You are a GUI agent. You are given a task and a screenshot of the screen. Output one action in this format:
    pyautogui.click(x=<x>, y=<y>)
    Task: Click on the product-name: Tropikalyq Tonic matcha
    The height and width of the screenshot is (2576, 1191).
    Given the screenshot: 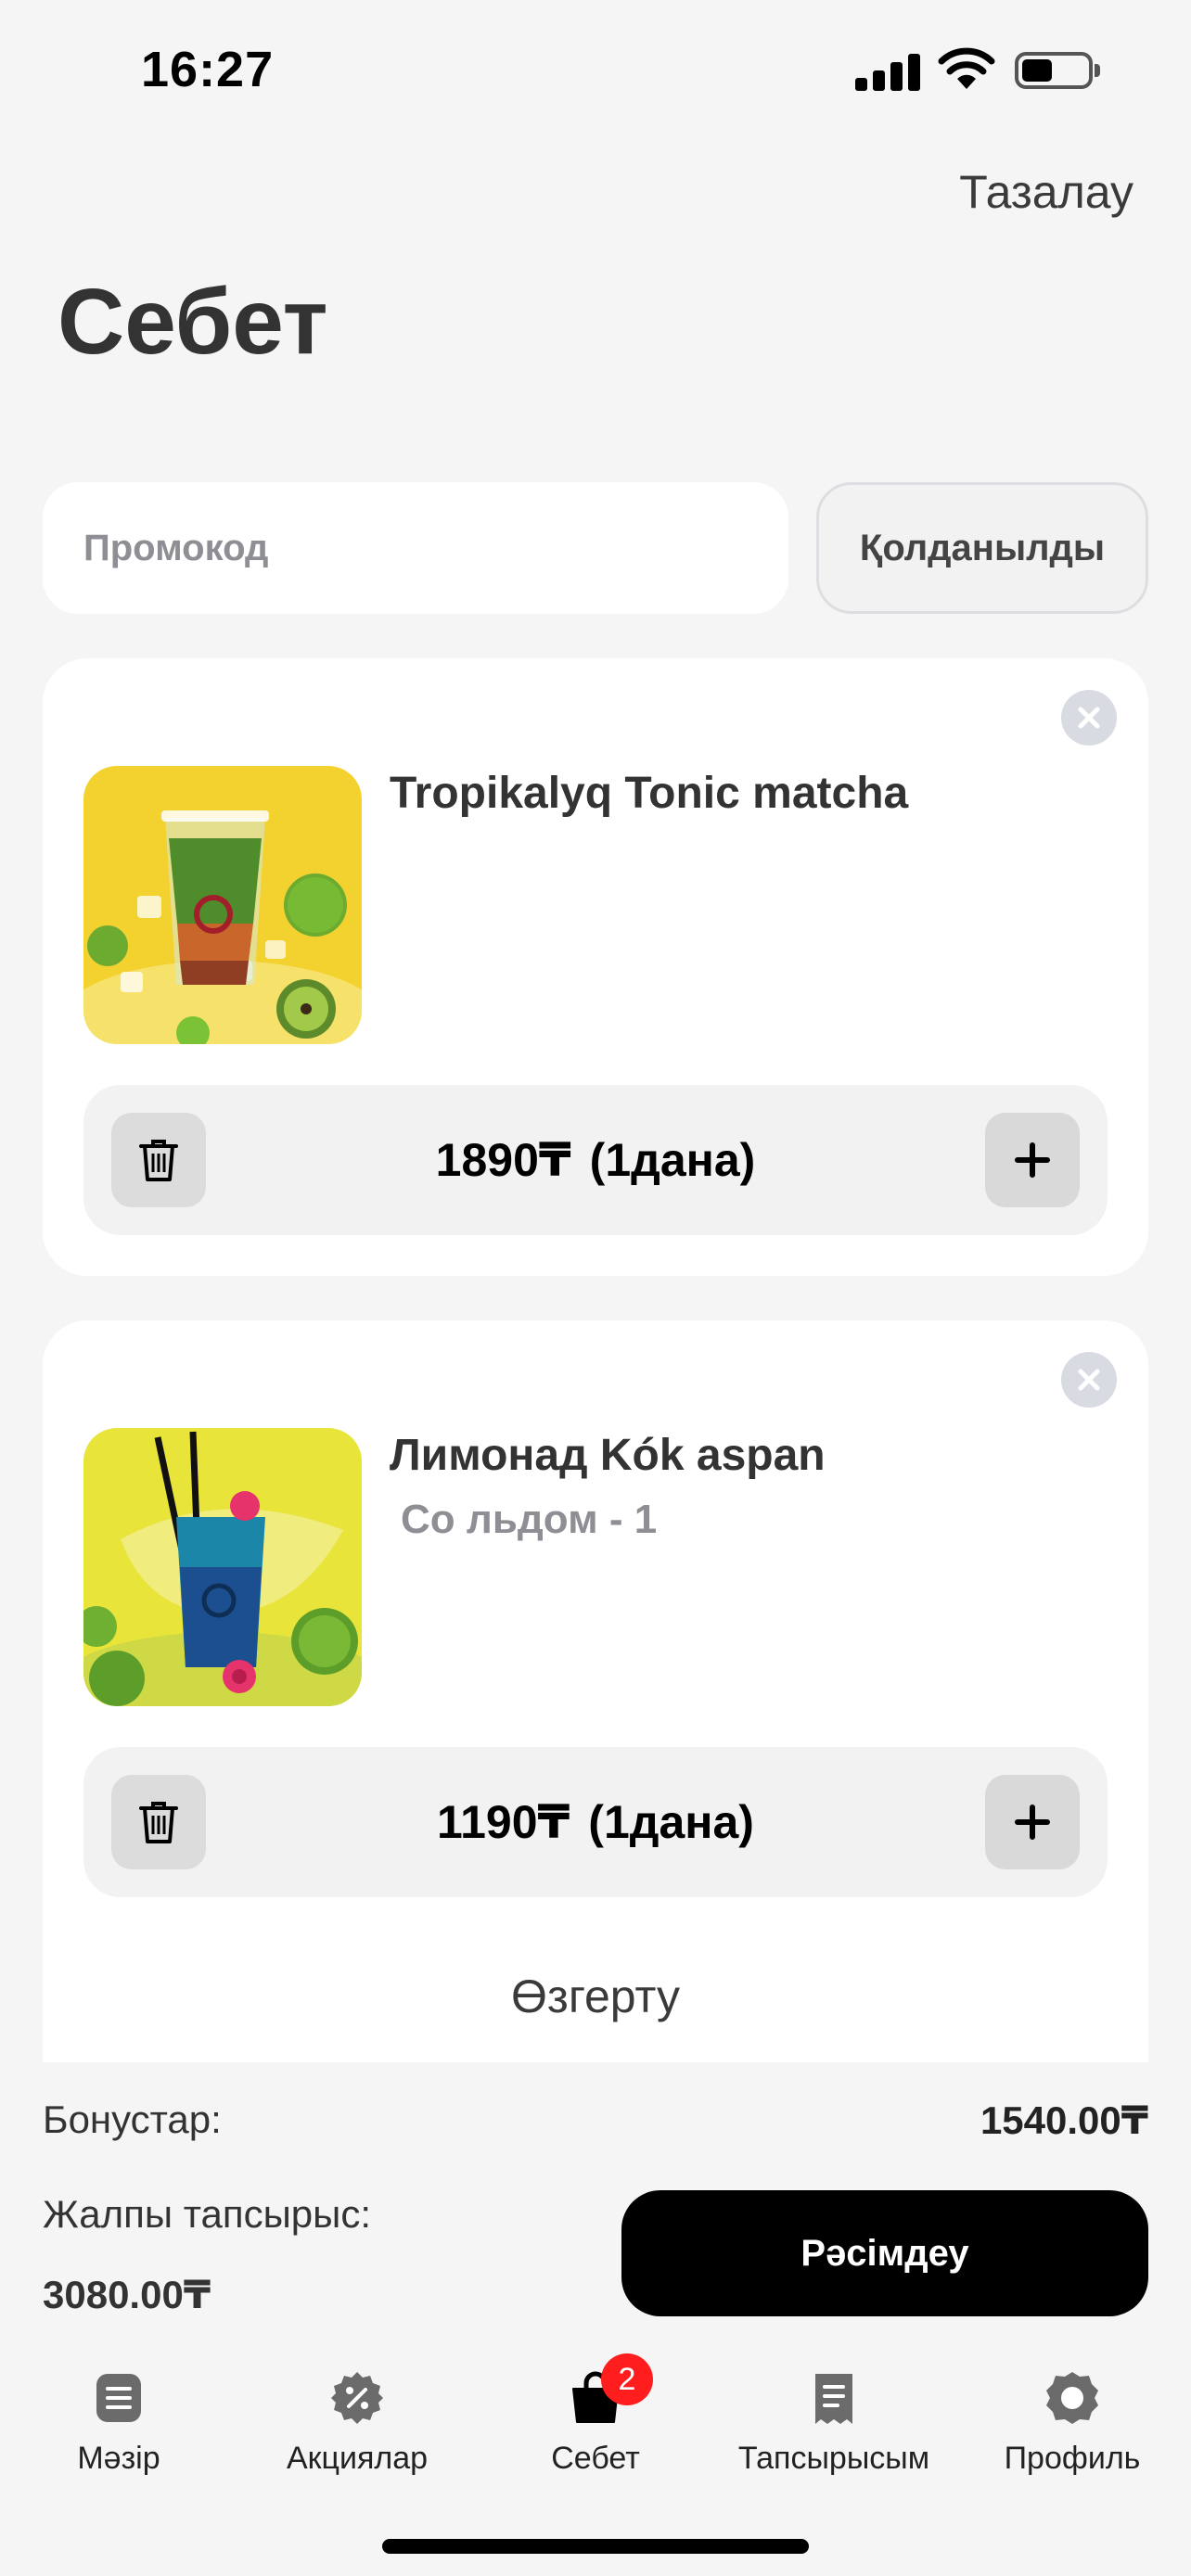 What is the action you would take?
    pyautogui.click(x=649, y=793)
    